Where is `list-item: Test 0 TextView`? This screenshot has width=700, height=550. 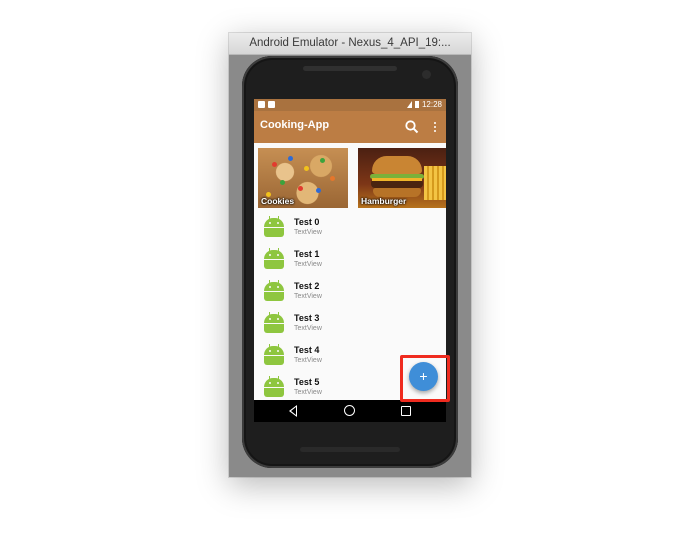 list-item: Test 0 TextView is located at coordinates (350, 227).